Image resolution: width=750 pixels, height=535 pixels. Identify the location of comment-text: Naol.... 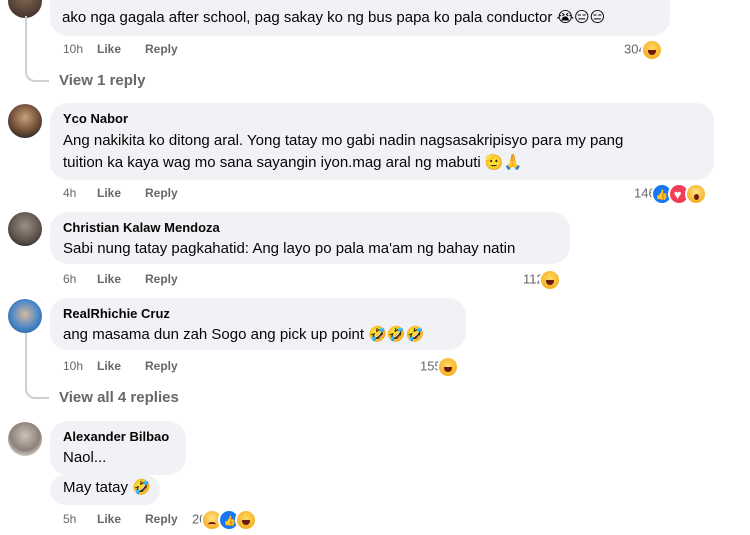
(85, 457).